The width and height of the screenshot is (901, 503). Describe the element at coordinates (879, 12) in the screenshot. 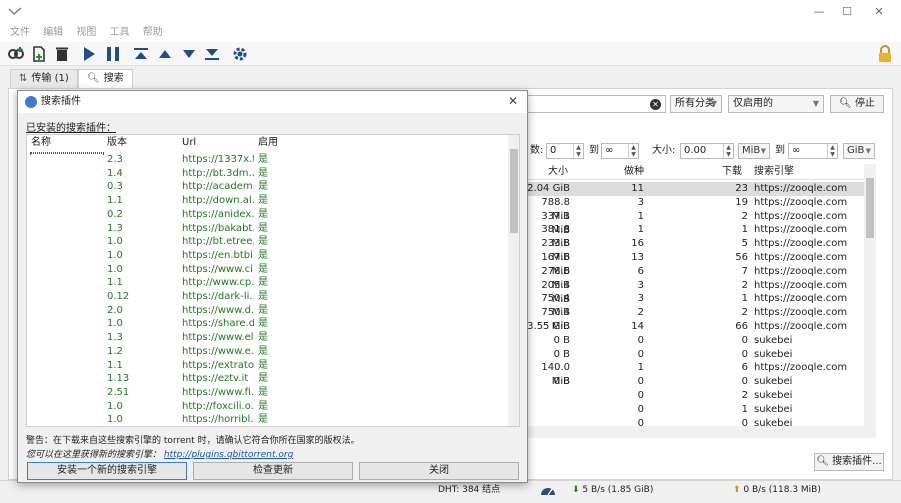

I see `close-window-button: ✕` at that location.